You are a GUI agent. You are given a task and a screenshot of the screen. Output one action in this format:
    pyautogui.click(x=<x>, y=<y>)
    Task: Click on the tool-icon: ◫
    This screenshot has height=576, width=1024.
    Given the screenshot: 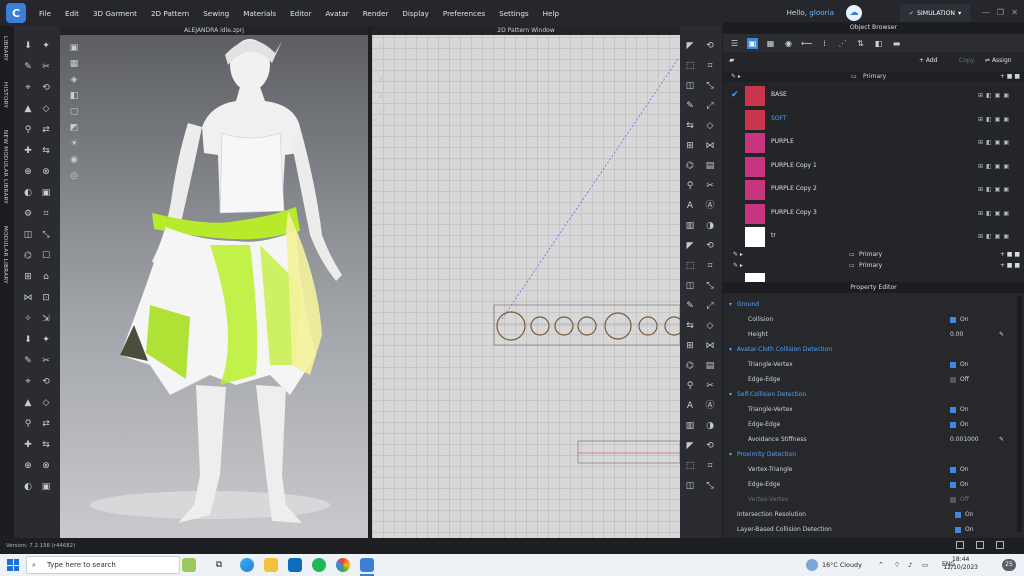 What is the action you would take?
    pyautogui.click(x=28, y=235)
    